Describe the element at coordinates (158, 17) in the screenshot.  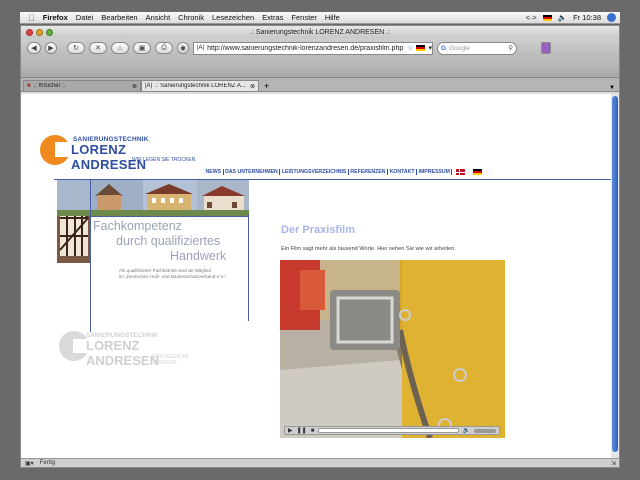
I see `menu-ansicht: Ansicht` at that location.